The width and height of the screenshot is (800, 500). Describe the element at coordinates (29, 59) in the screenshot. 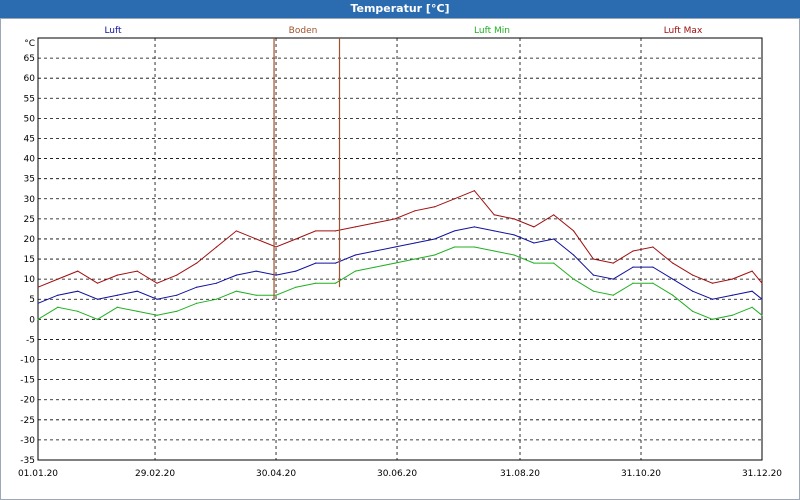

I see `y-tick-label: 65` at that location.